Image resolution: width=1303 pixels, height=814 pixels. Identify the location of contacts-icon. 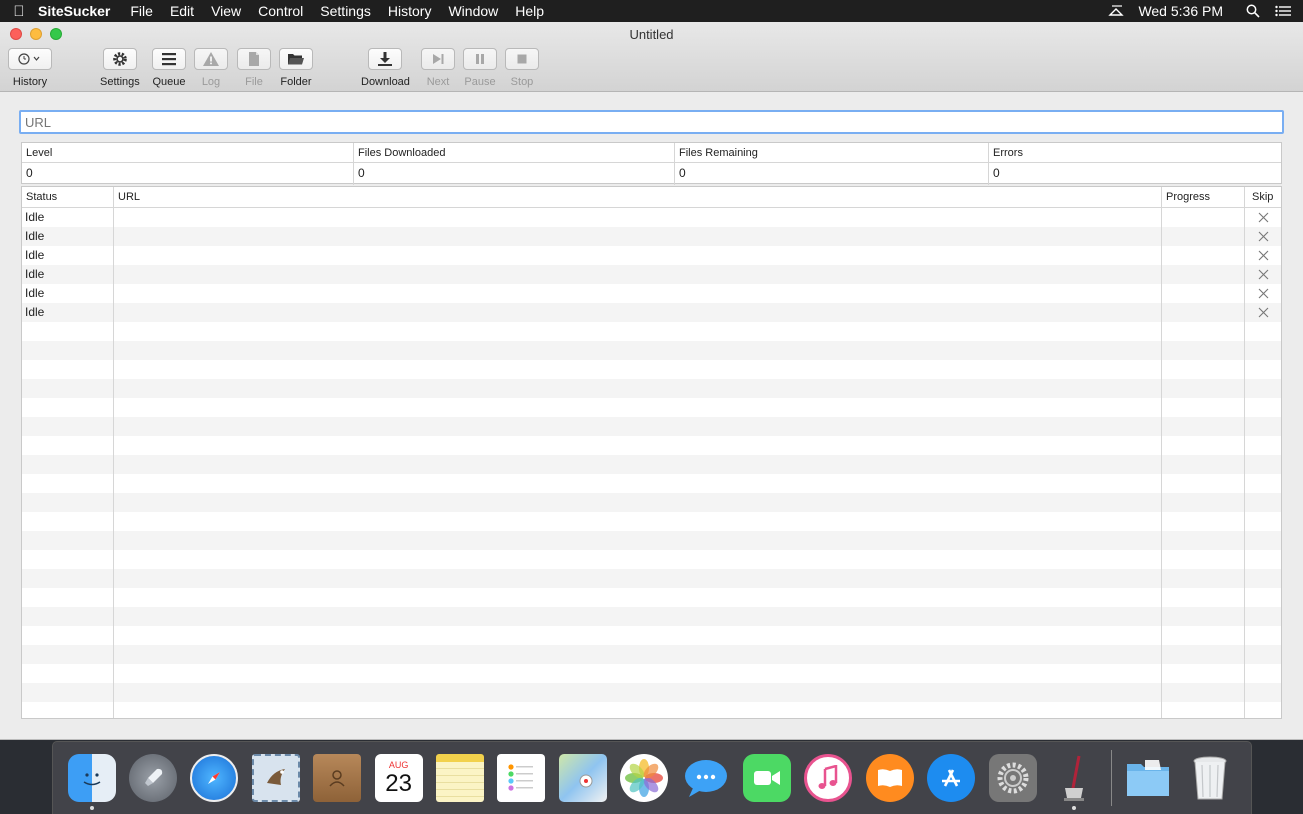
(337, 778).